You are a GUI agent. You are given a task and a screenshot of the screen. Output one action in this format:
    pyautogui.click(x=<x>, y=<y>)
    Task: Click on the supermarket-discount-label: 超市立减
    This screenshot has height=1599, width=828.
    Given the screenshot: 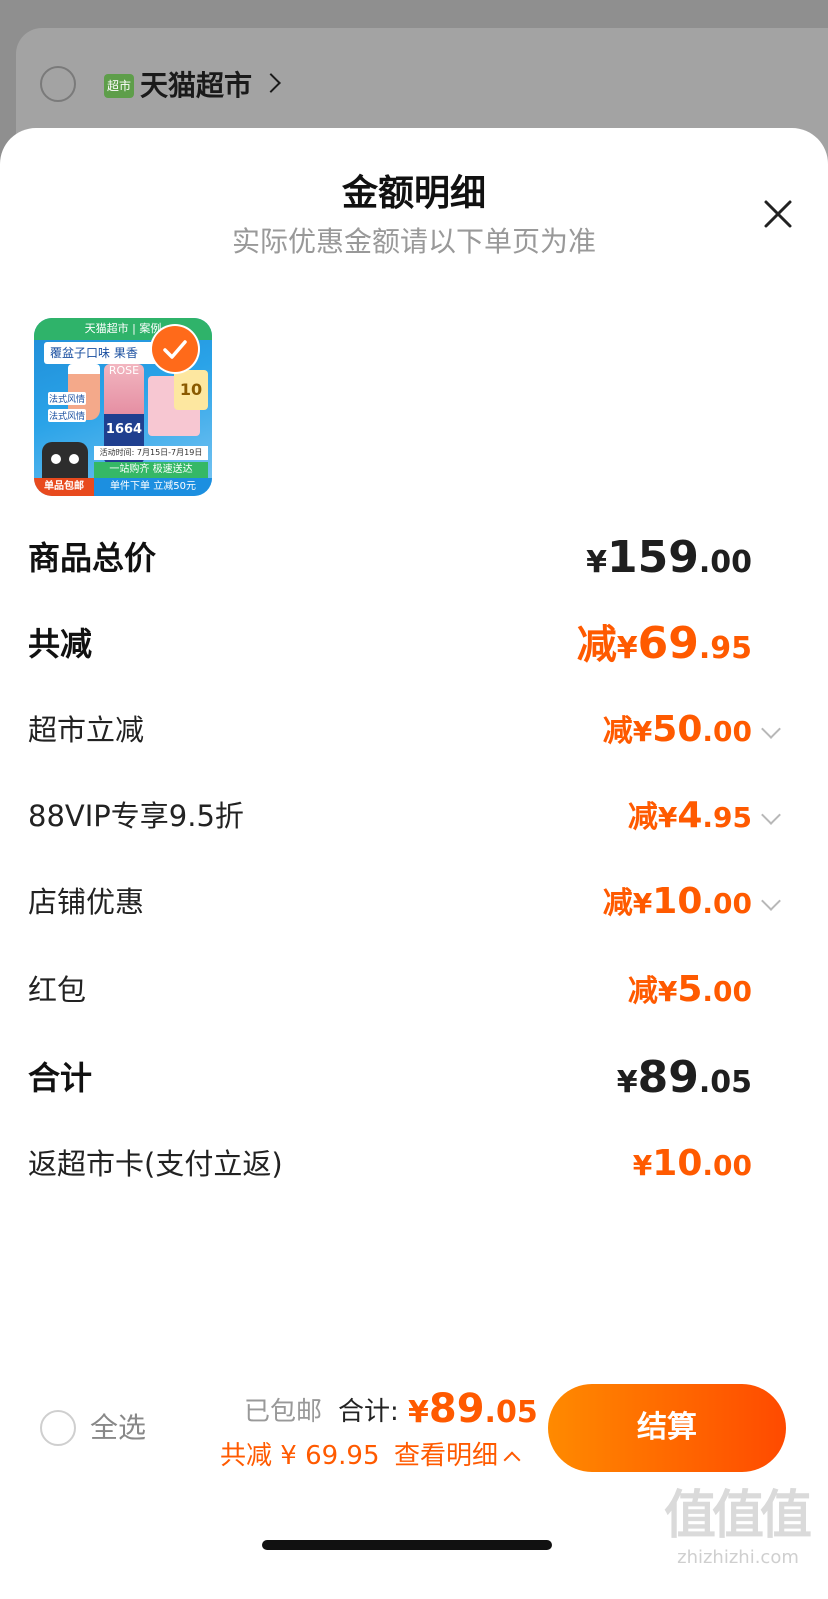 What is the action you would take?
    pyautogui.click(x=86, y=730)
    